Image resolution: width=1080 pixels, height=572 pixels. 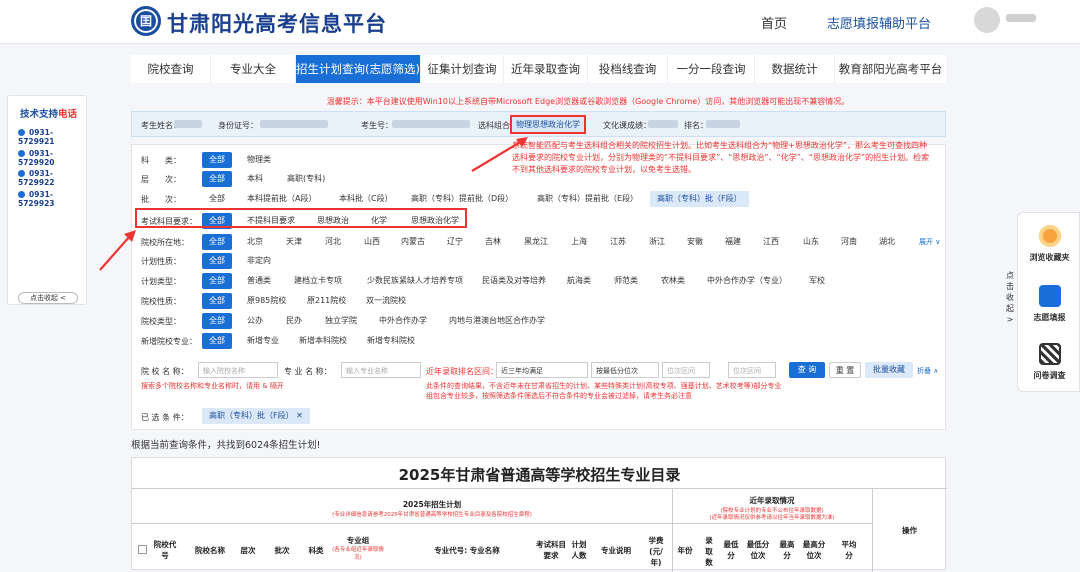 What do you see at coordinates (811, 242) in the screenshot?
I see `filter-option: 山东` at bounding box center [811, 242].